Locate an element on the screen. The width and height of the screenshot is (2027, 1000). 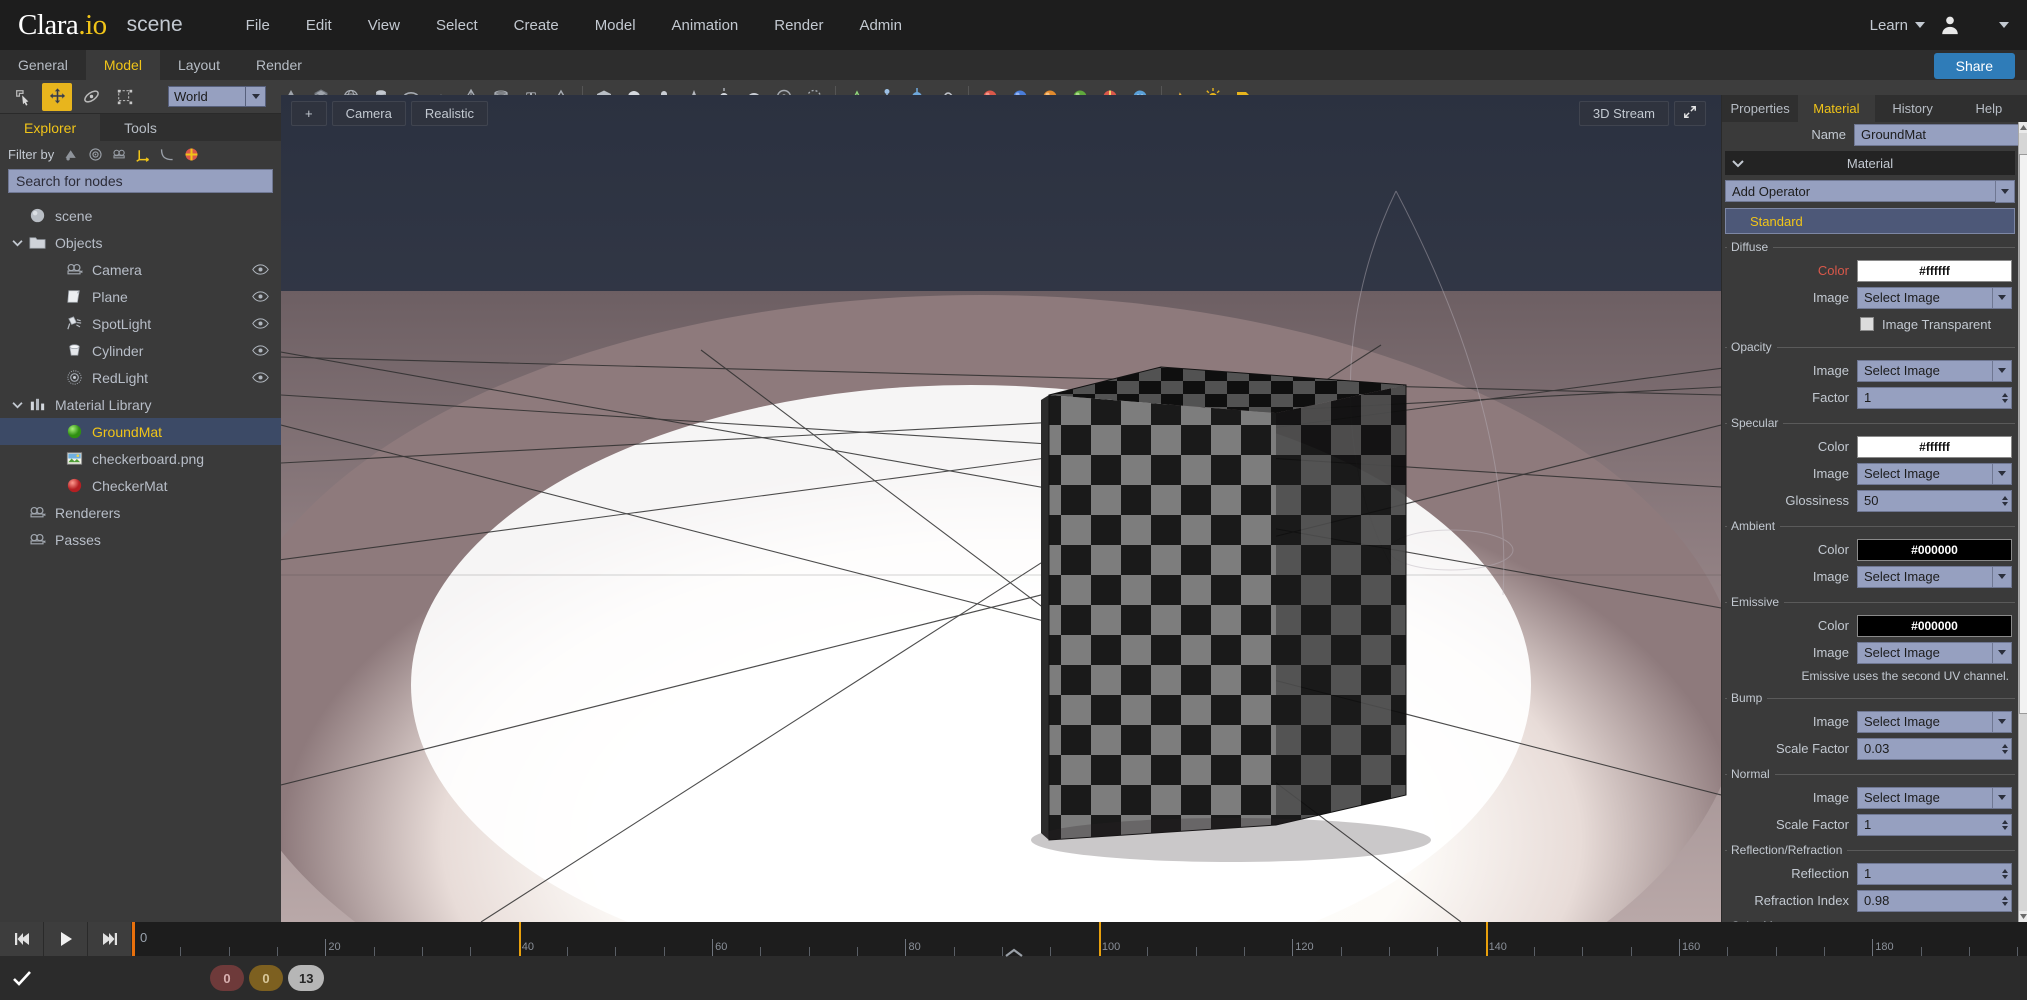
scale-tool-button is located at coordinates (125, 97).